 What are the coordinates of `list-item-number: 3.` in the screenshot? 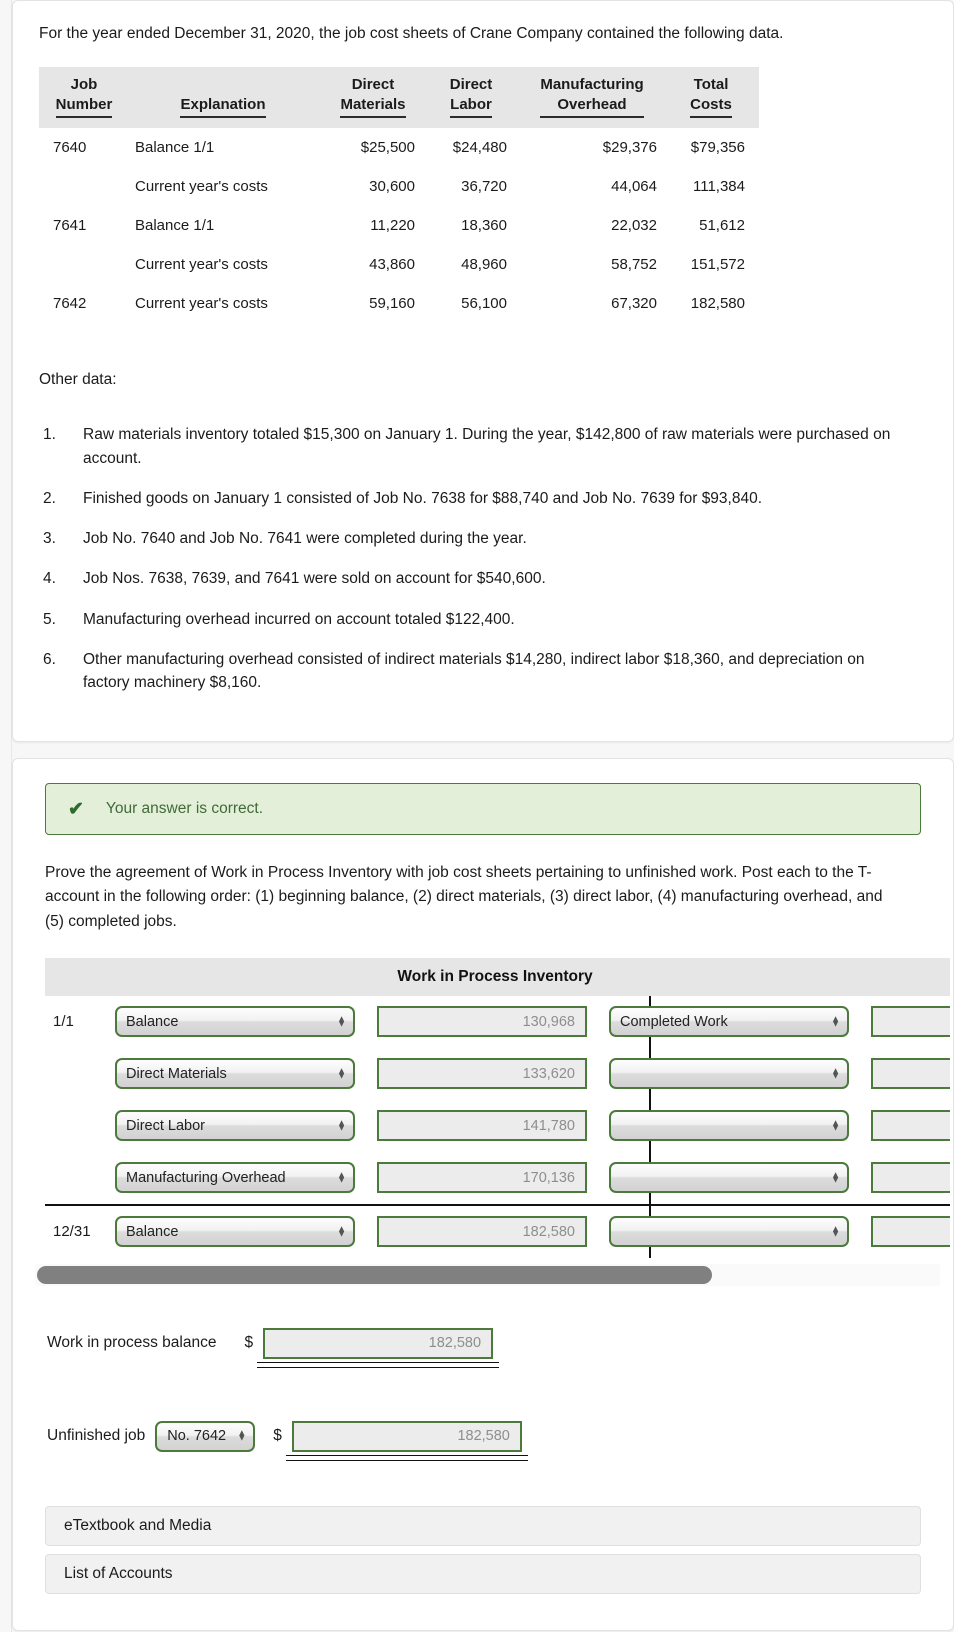 It's located at (49, 539).